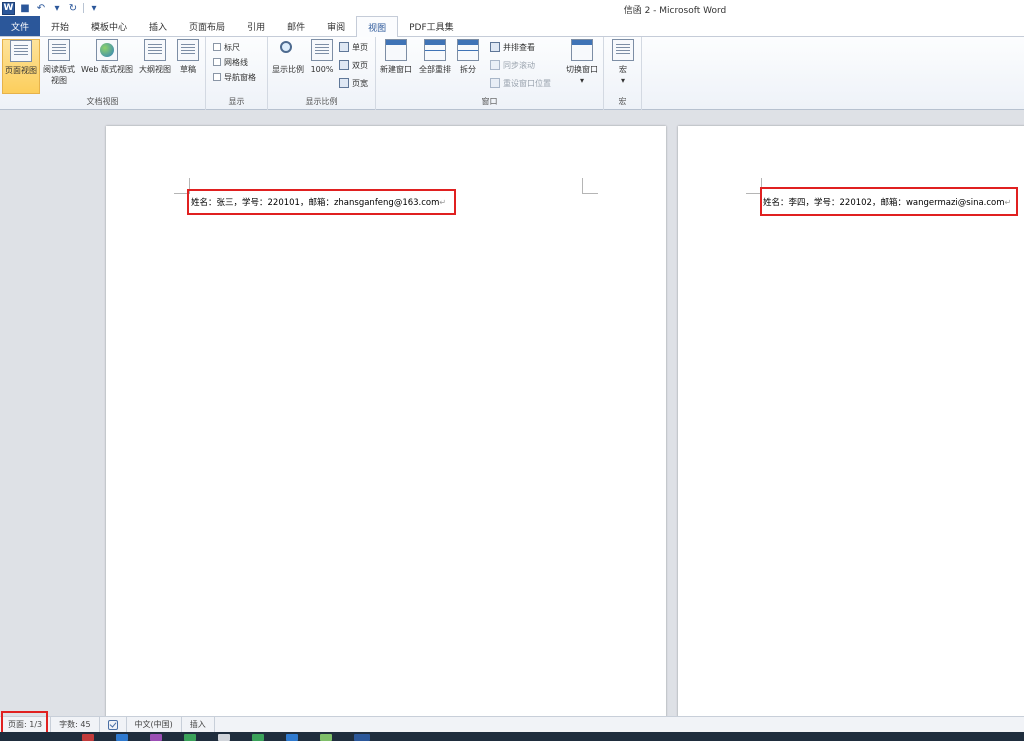 This screenshot has height=741, width=1024. I want to click on tab-view: 视图, so click(377, 26).